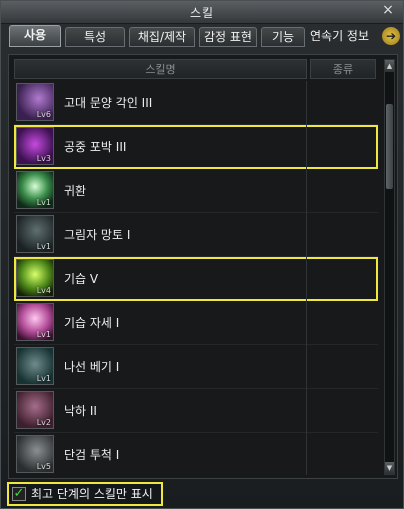 This screenshot has width=404, height=509. I want to click on tab-functions: 기능, so click(283, 37).